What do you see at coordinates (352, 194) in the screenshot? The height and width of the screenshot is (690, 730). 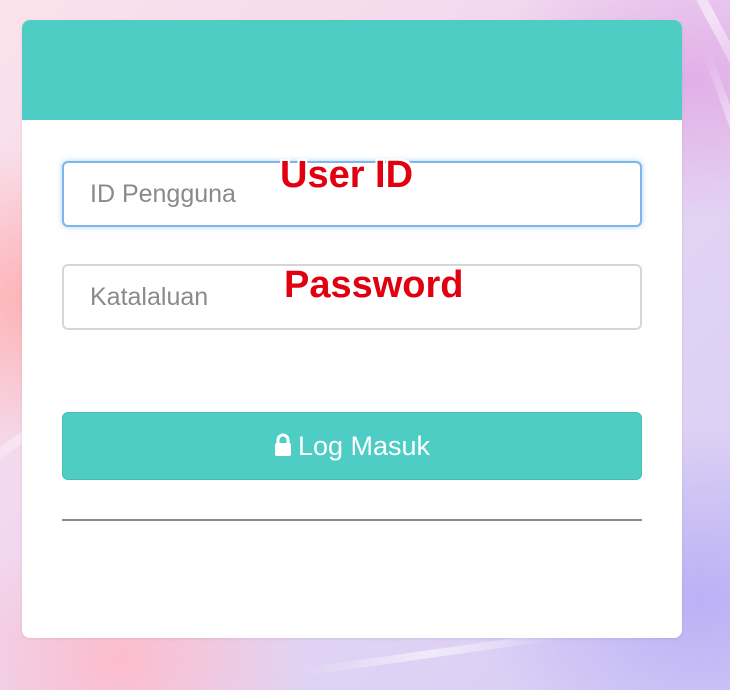 I see `user-id-input` at bounding box center [352, 194].